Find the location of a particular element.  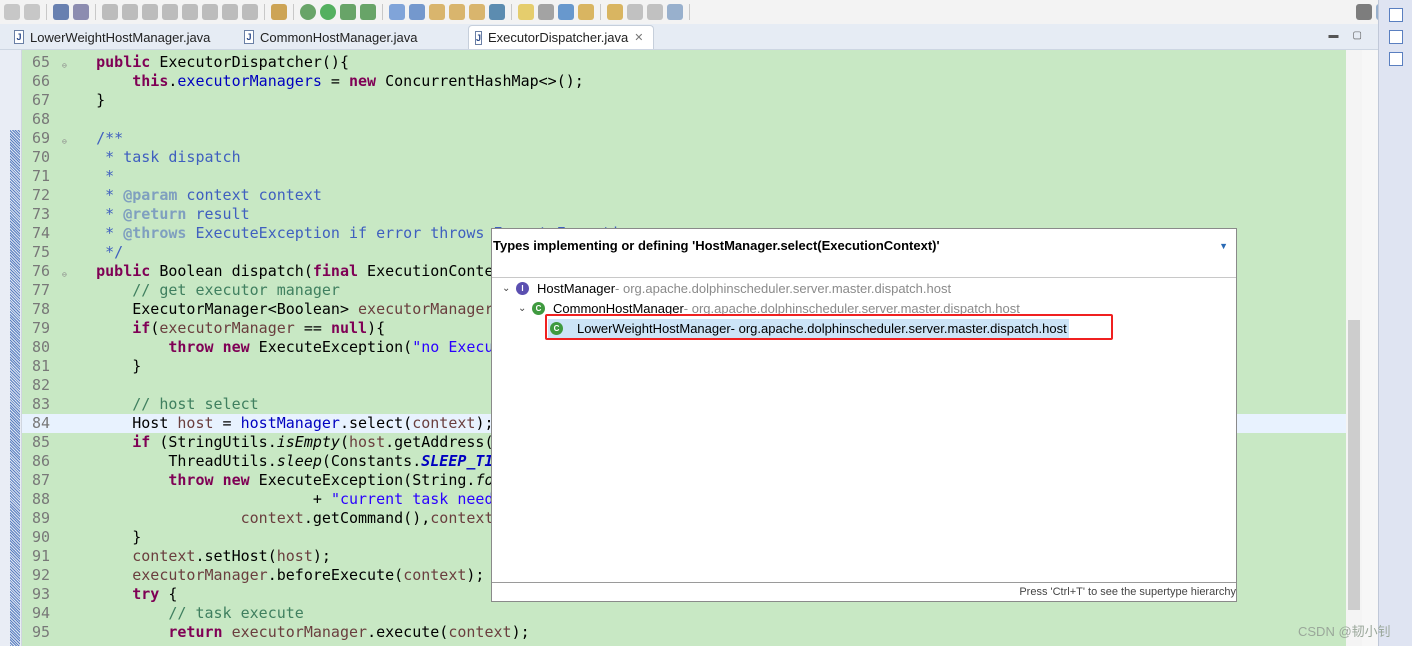

line-number: 88 is located at coordinates (40, 499).